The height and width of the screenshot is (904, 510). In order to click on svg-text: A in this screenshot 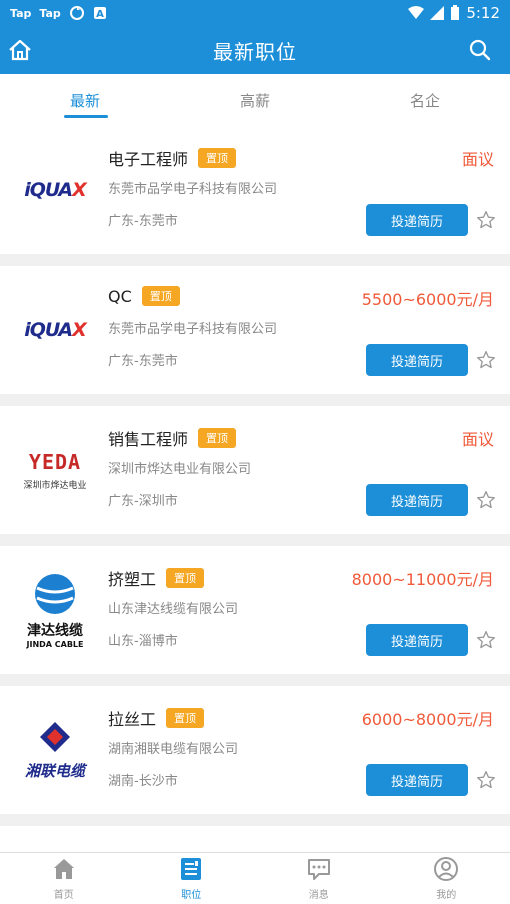, I will do `click(100, 14)`.